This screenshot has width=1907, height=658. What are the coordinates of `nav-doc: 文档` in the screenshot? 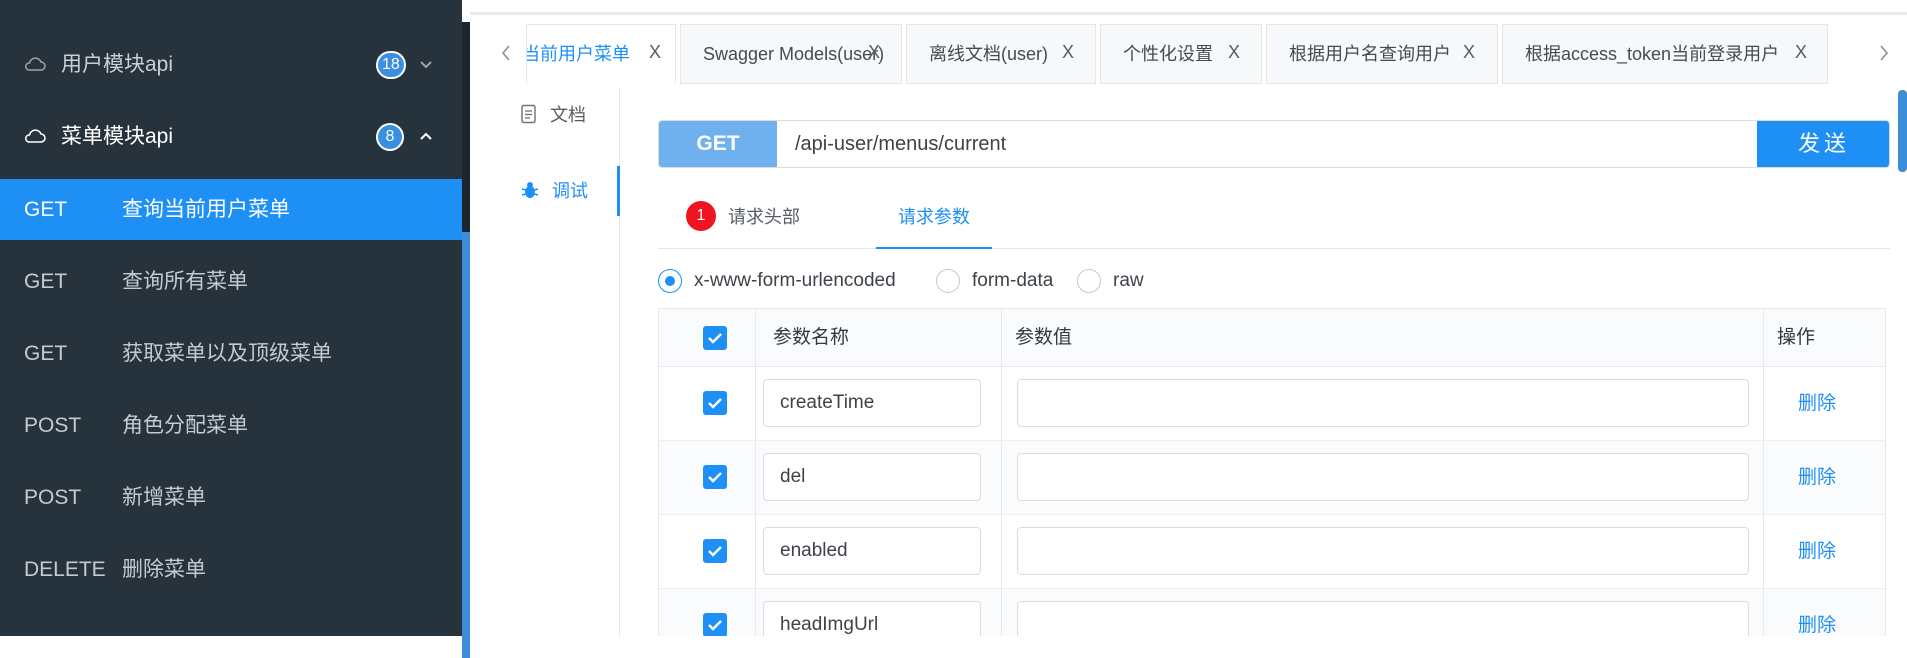 It's located at (553, 114).